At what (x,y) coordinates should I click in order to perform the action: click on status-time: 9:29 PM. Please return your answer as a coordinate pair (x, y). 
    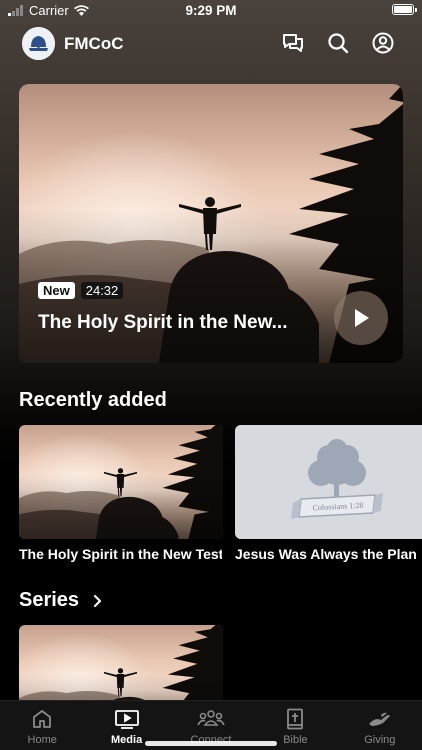
    Looking at the image, I should click on (211, 10).